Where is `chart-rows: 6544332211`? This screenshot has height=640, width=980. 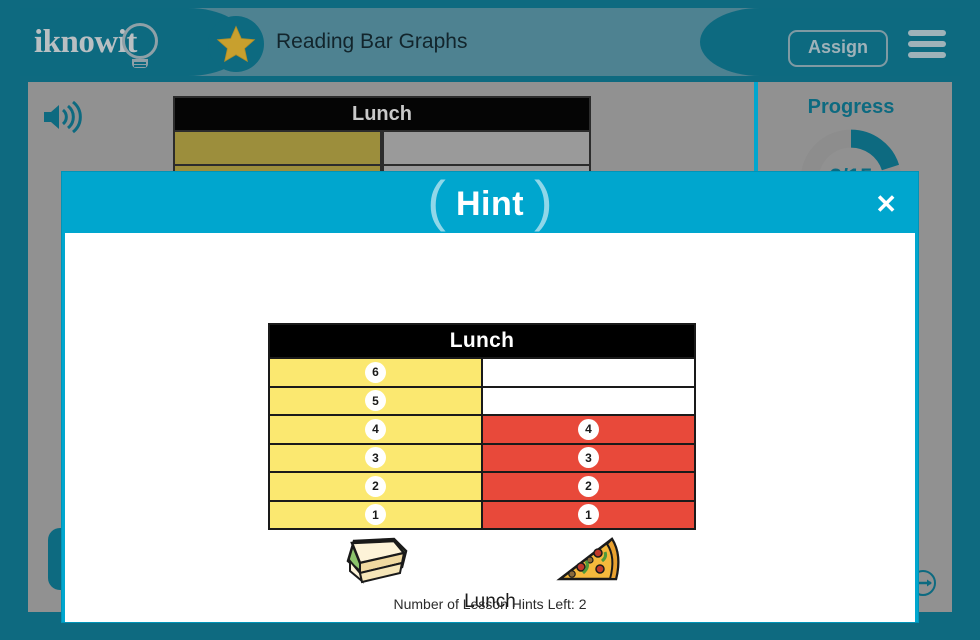
chart-rows: 6544332211 is located at coordinates (482, 442).